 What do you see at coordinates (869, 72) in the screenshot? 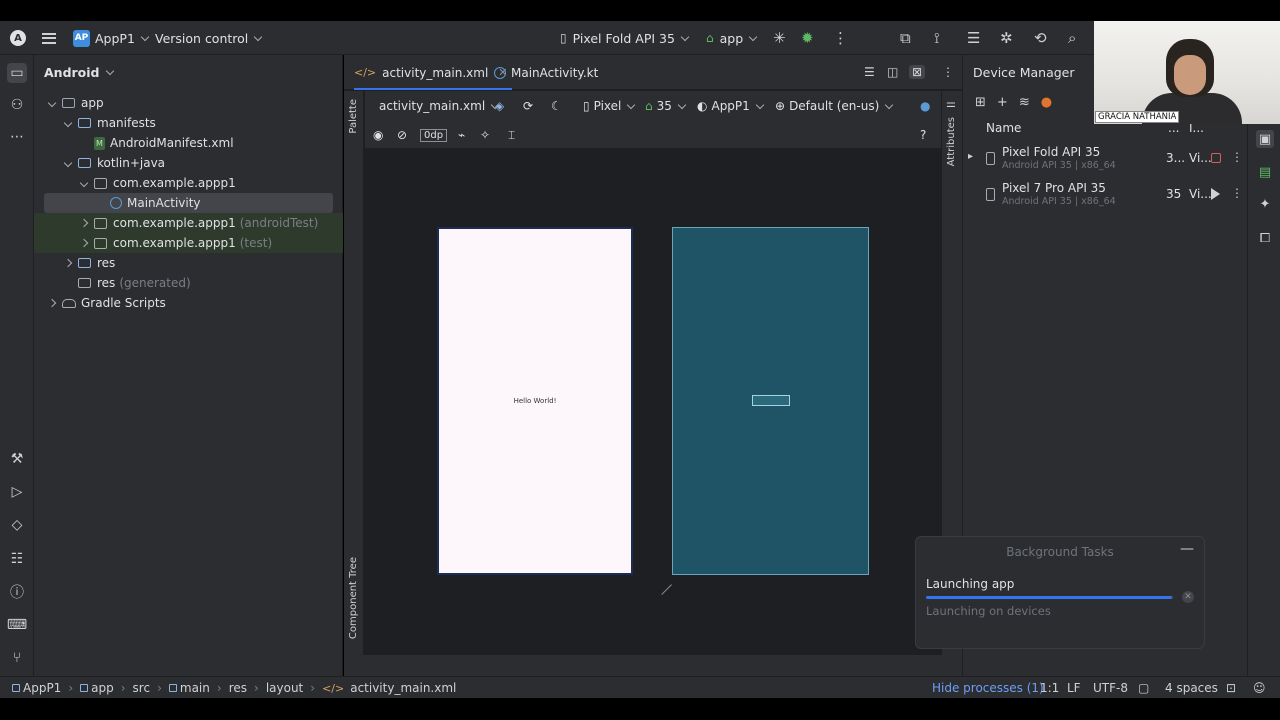
I see `code-view-button: ☰` at bounding box center [869, 72].